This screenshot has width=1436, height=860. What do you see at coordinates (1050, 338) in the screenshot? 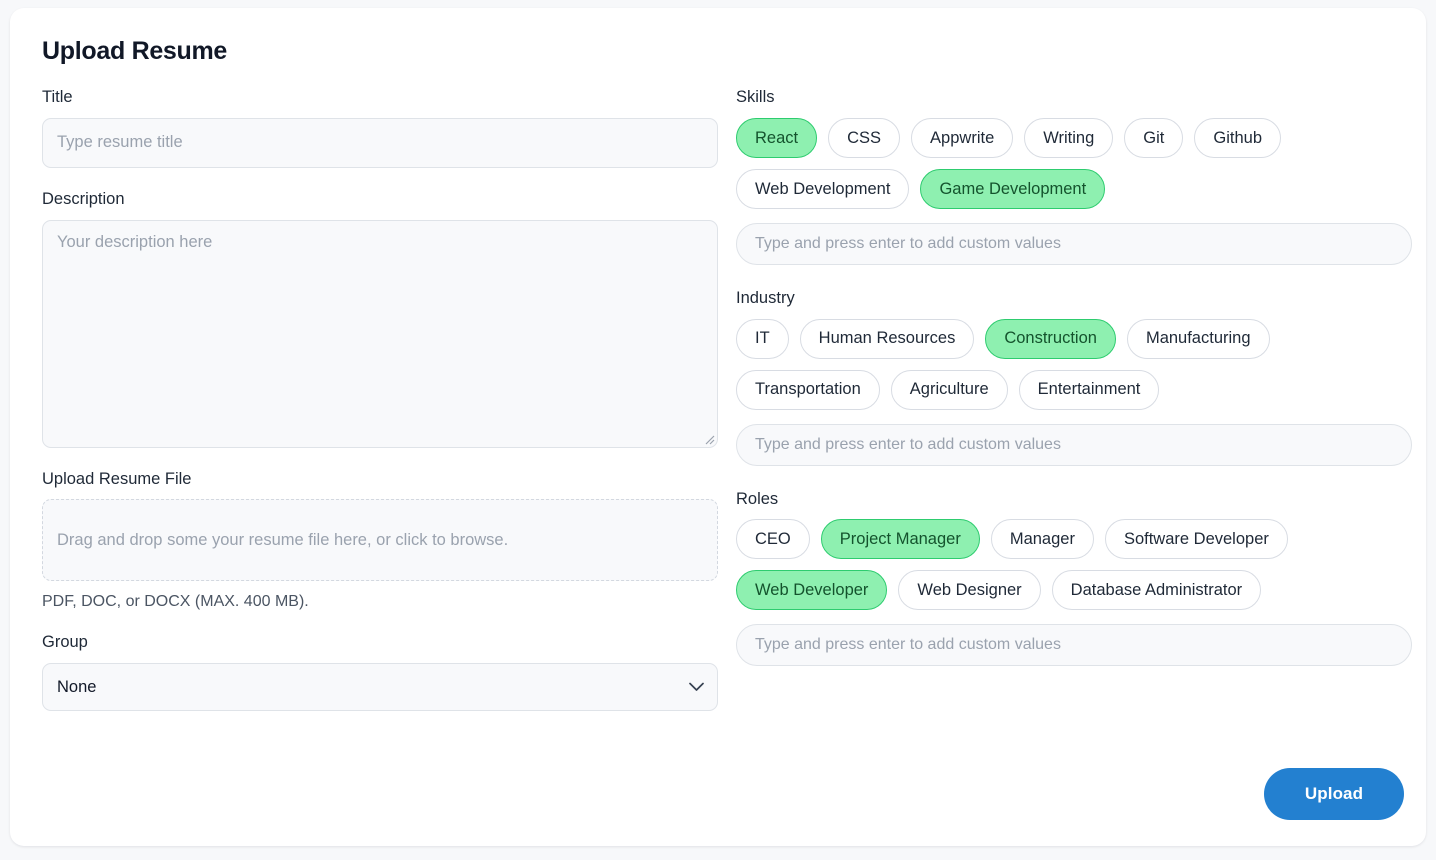
I see `chip-construction: Construction` at bounding box center [1050, 338].